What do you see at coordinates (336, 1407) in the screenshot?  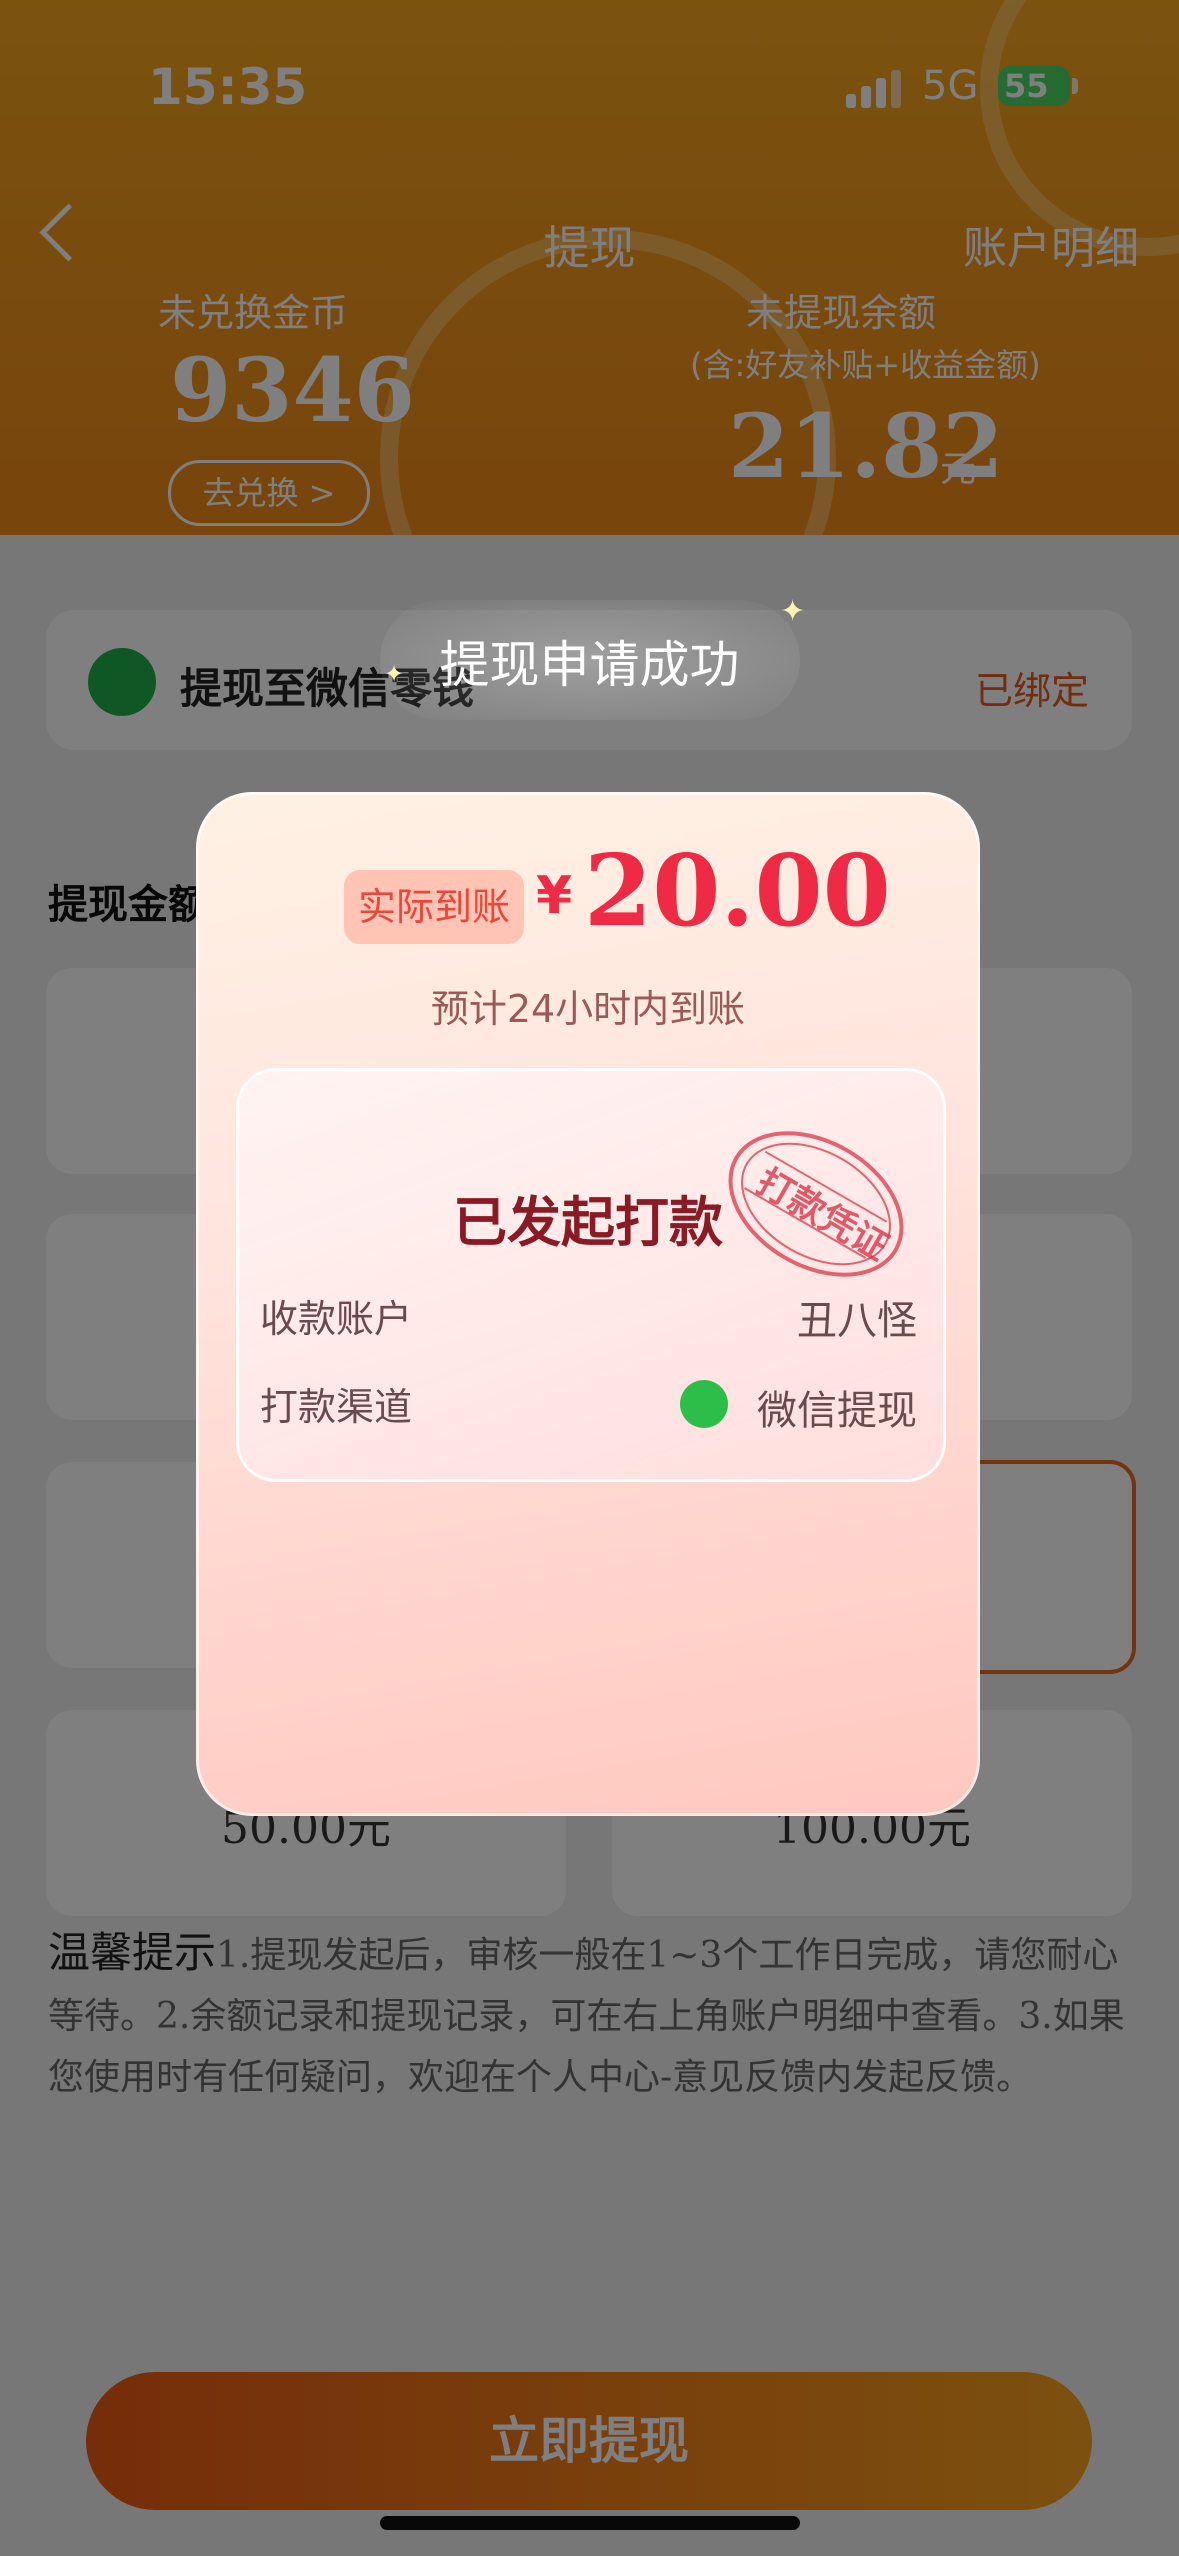 I see `channel-label: 打款渠道` at bounding box center [336, 1407].